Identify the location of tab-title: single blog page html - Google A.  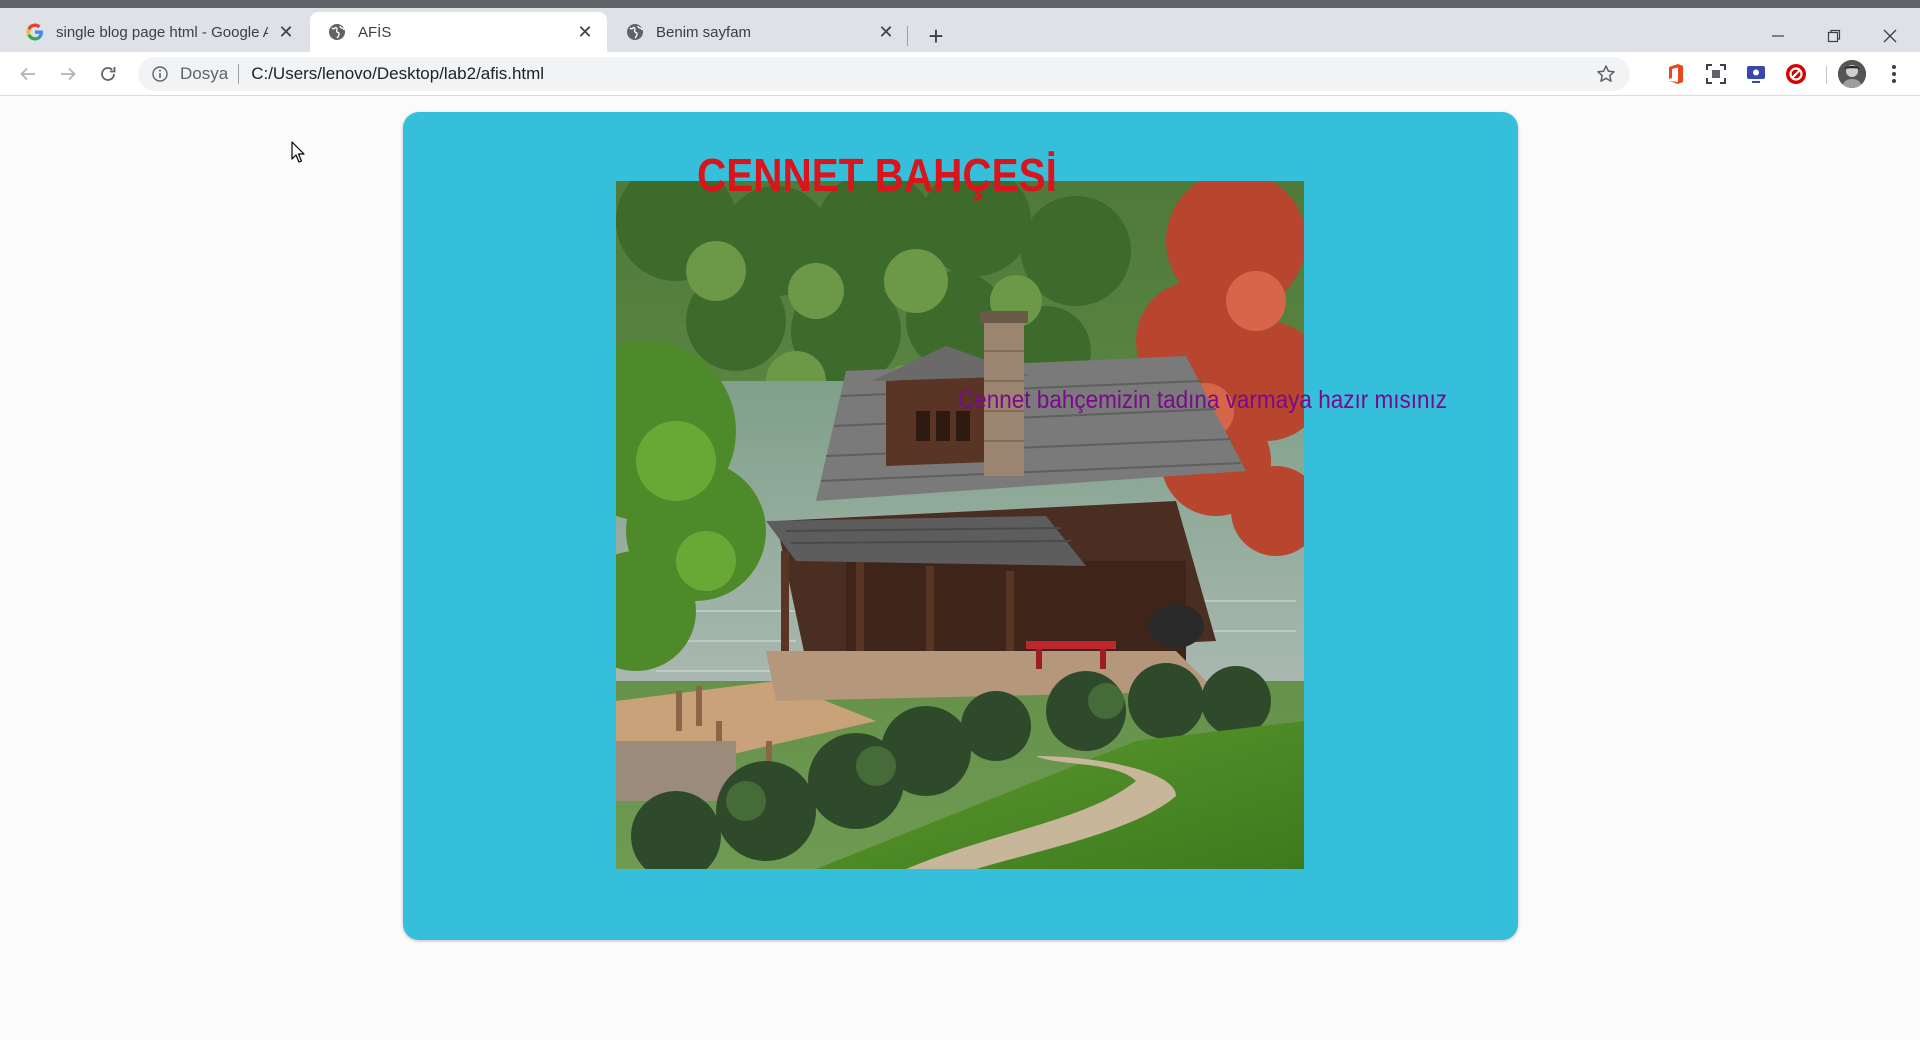
(162, 32).